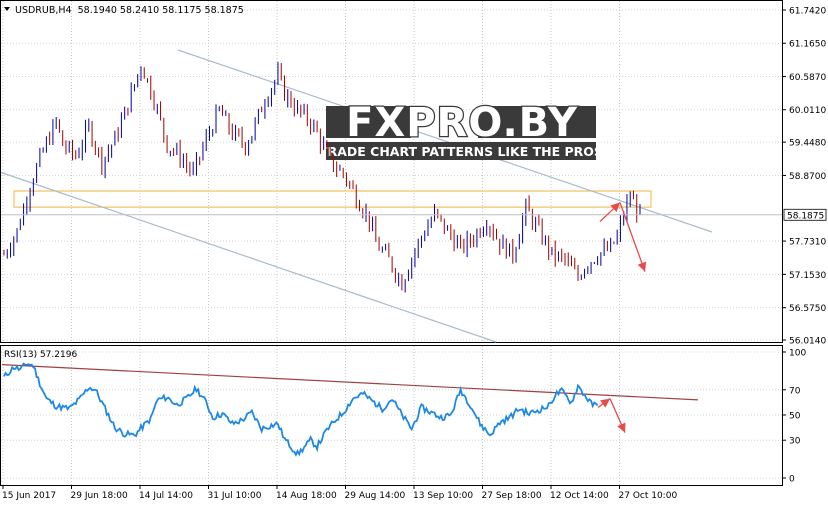 The image size is (828, 505). Describe the element at coordinates (807, 177) in the screenshot. I see `price-tick-label: 58.8700` at that location.